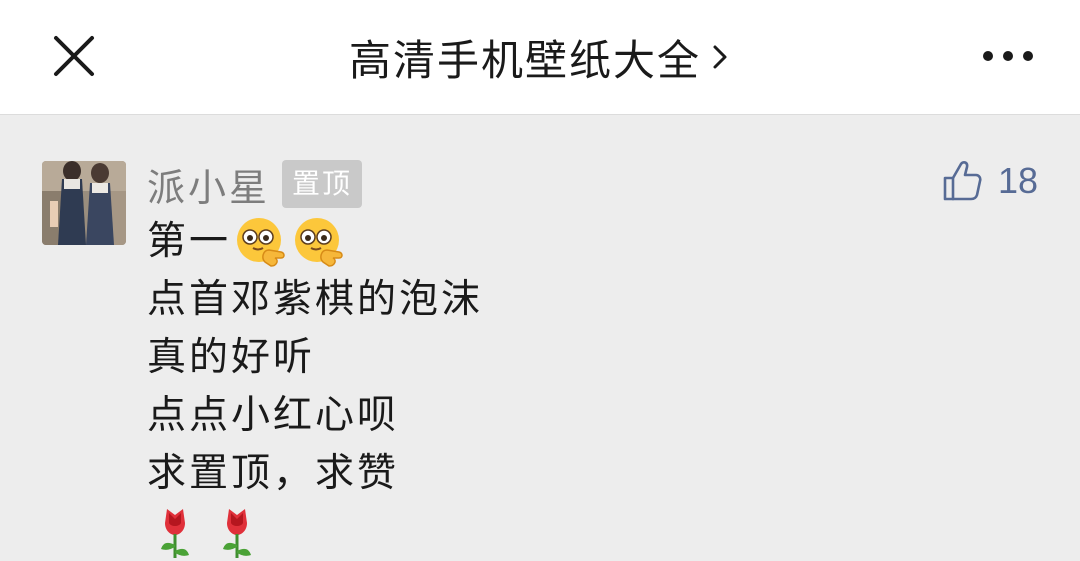 This screenshot has height=561, width=1080. What do you see at coordinates (84, 203) in the screenshot?
I see `avatar` at bounding box center [84, 203].